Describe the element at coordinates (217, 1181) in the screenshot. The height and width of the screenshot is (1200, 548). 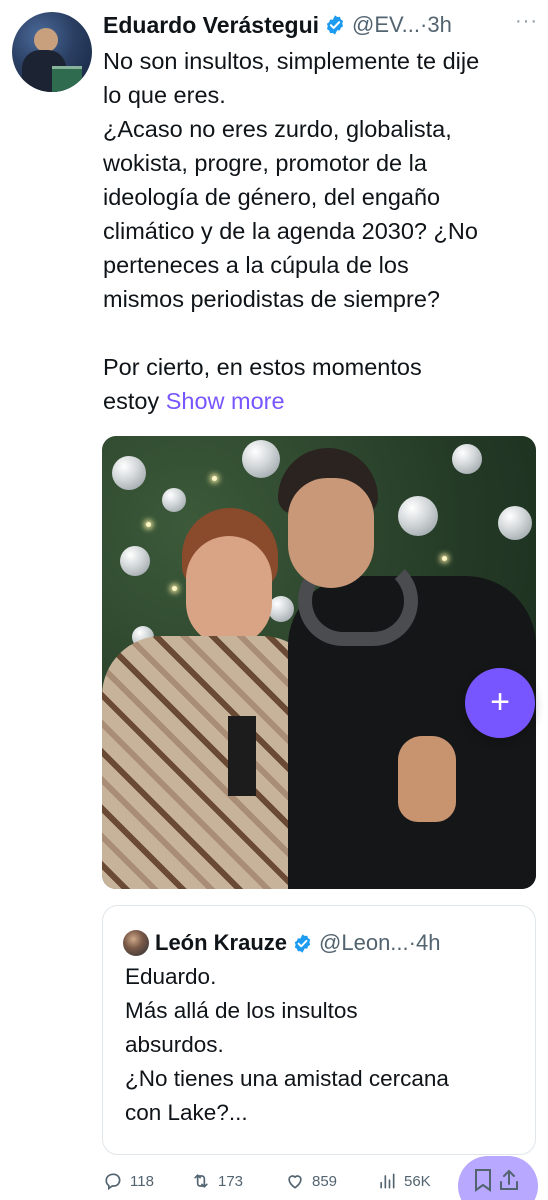
I see `repost-button: 173` at that location.